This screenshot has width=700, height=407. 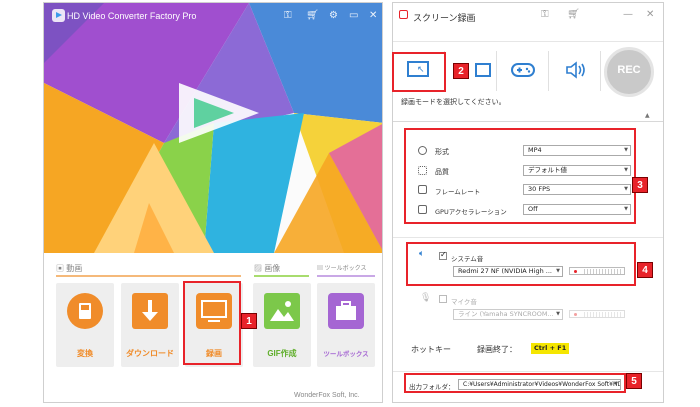 I want to click on tile-toolbox: ツールボックス, so click(x=346, y=325).